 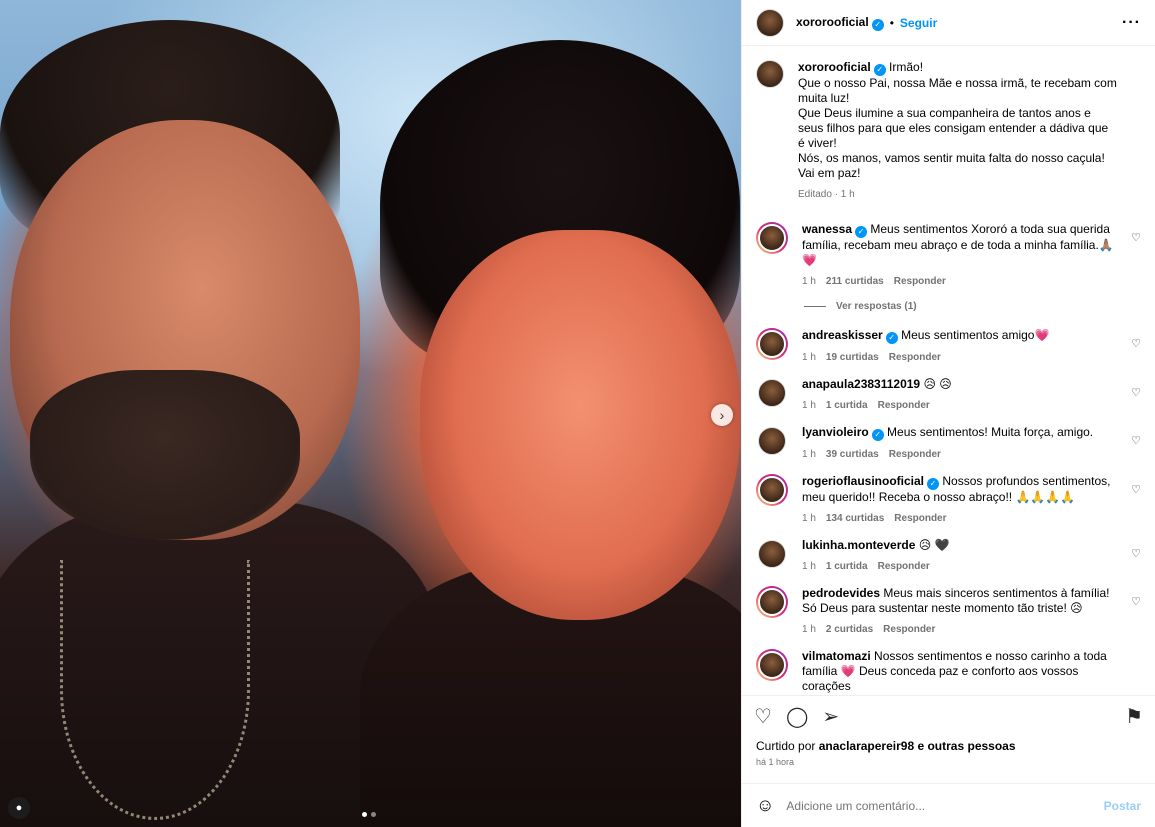 What do you see at coordinates (827, 229) in the screenshot?
I see `comment-username: wanessa` at bounding box center [827, 229].